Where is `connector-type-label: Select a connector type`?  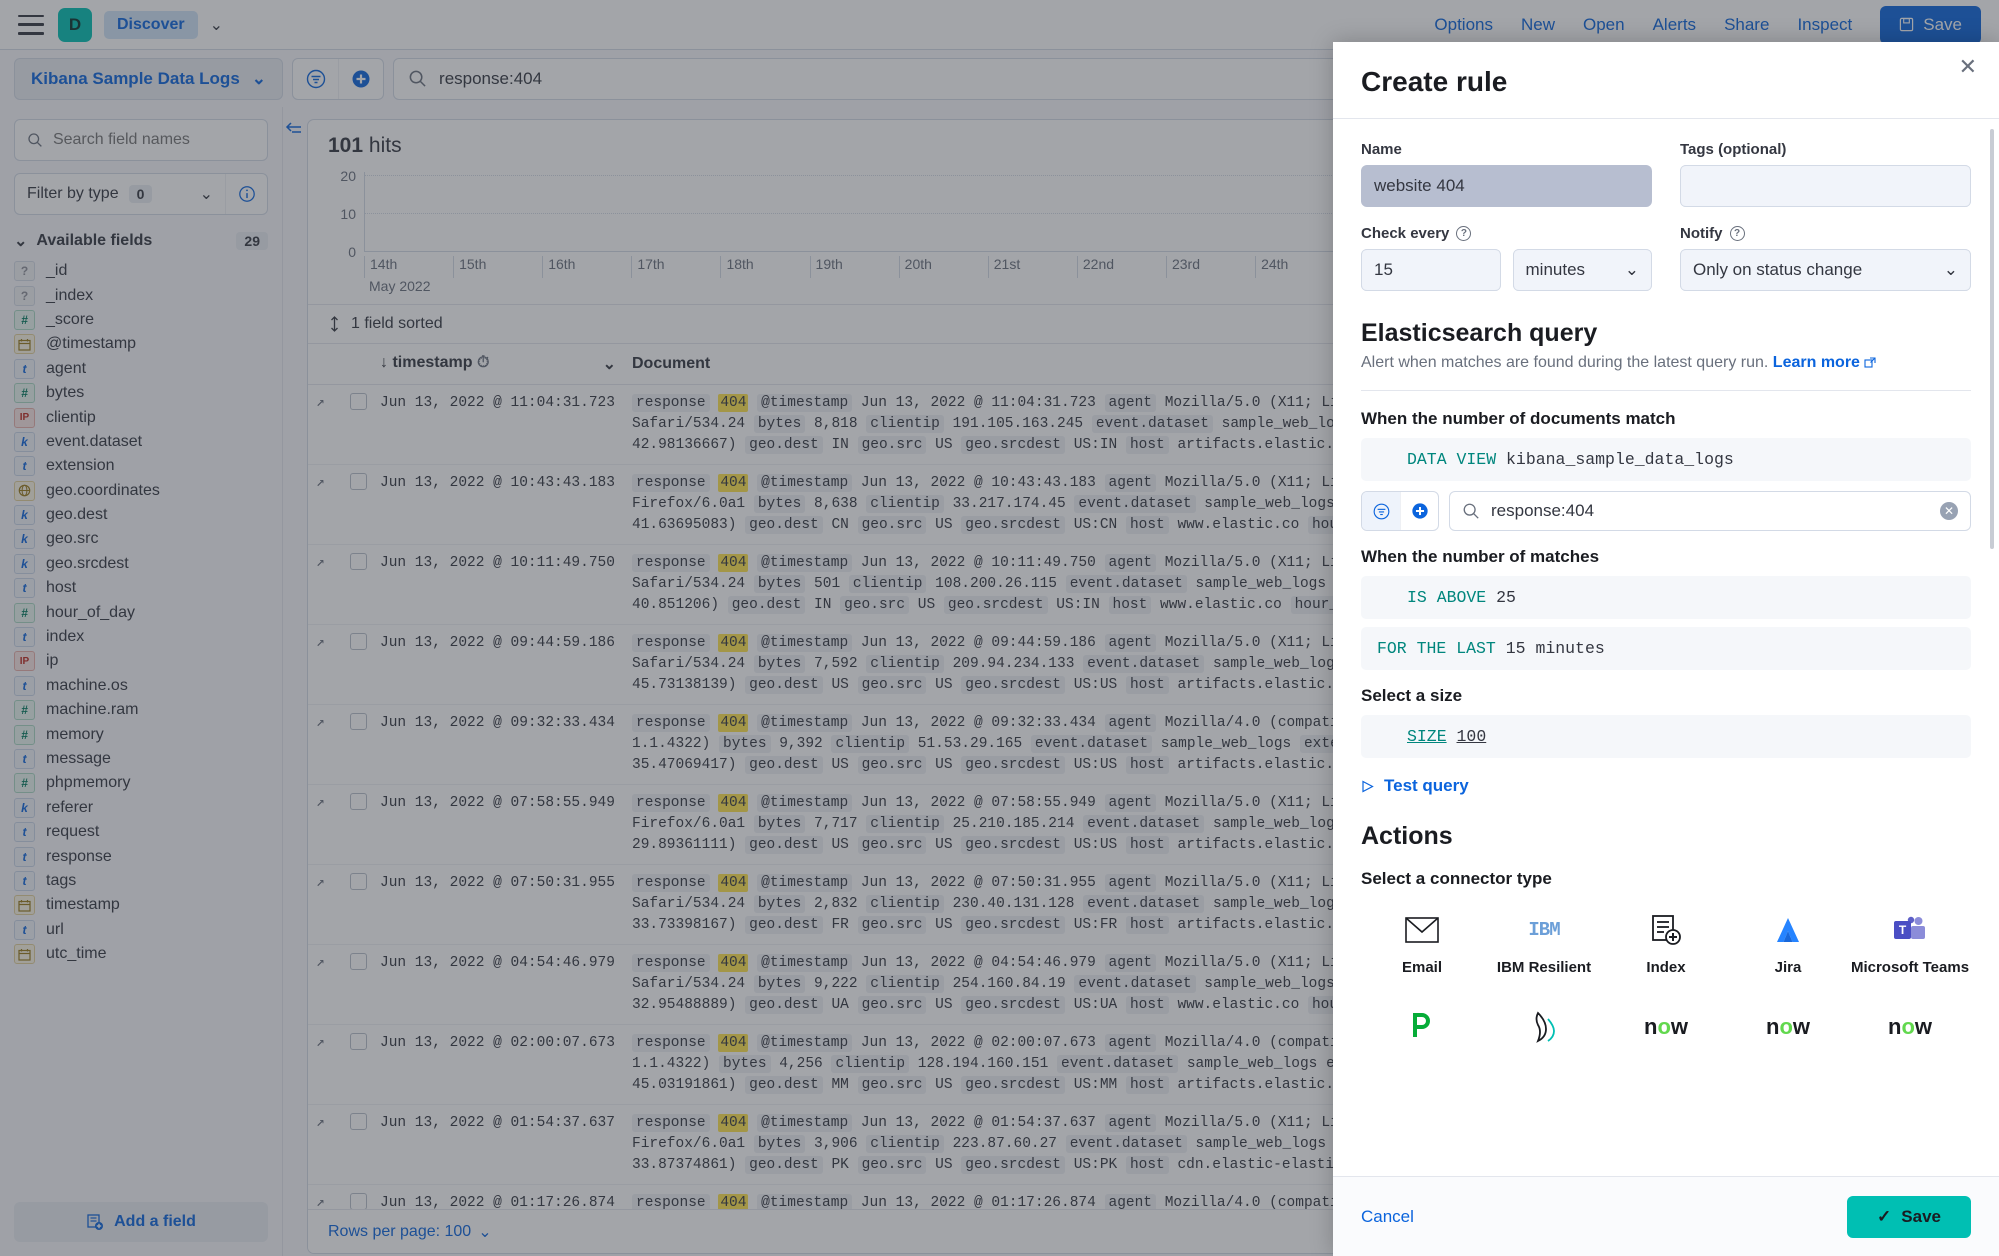
connector-type-label: Select a connector type is located at coordinates (1456, 878).